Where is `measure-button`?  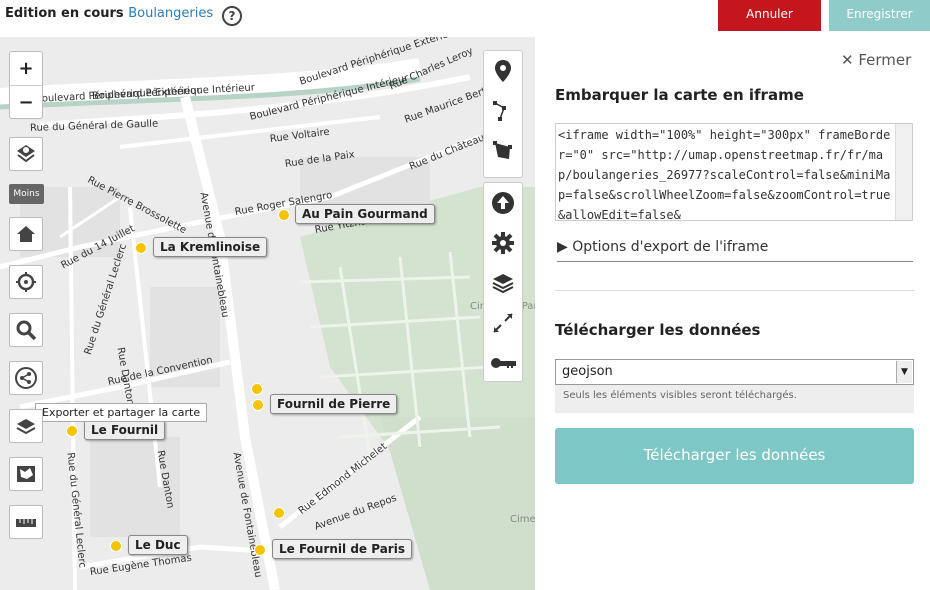
measure-button is located at coordinates (26, 522).